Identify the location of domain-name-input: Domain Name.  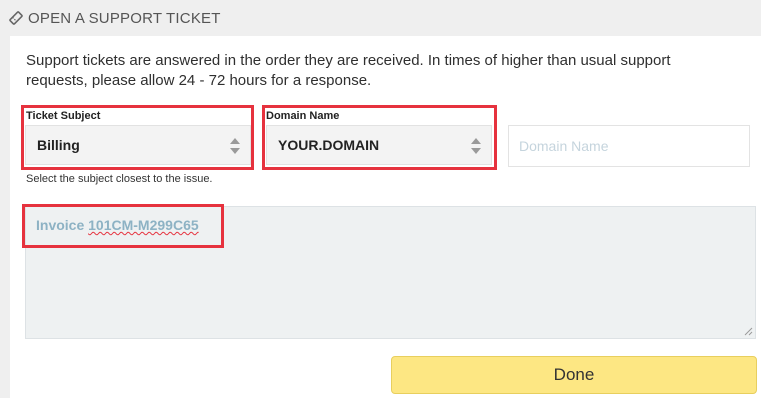
(629, 146).